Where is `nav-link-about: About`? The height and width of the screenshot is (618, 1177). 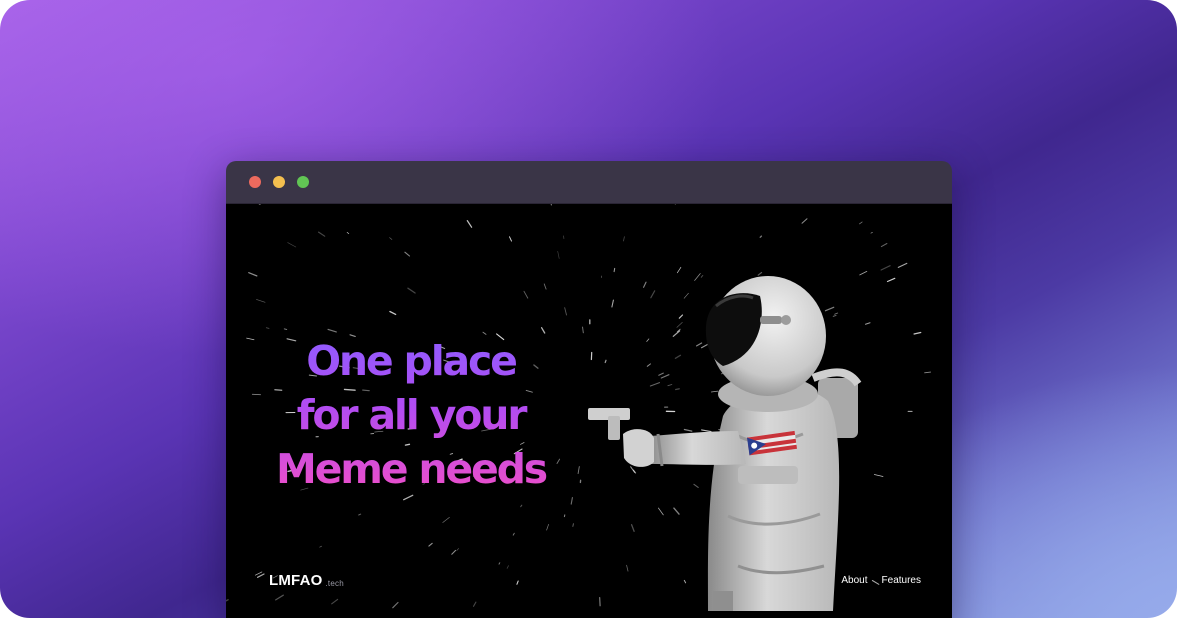 nav-link-about: About is located at coordinates (854, 580).